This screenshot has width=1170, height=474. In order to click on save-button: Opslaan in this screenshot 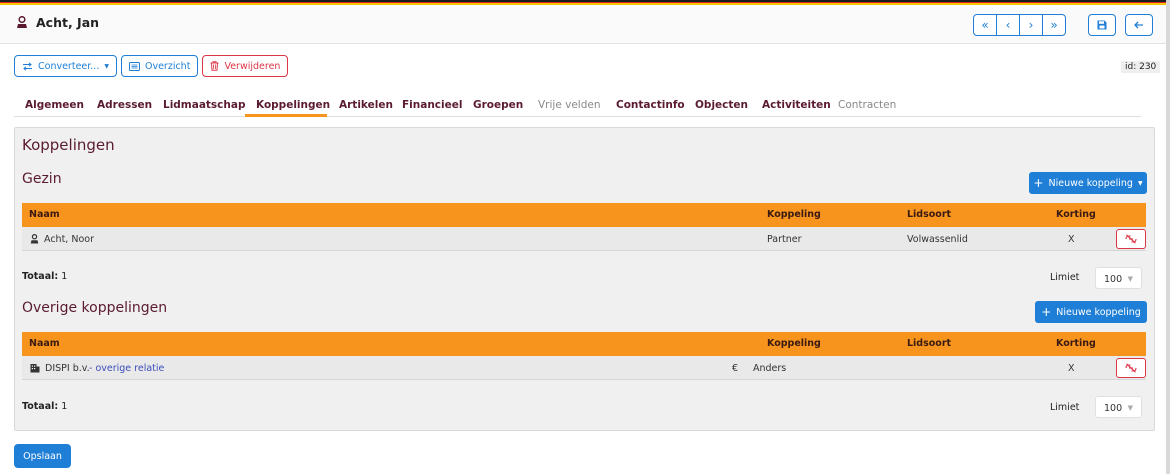, I will do `click(42, 456)`.